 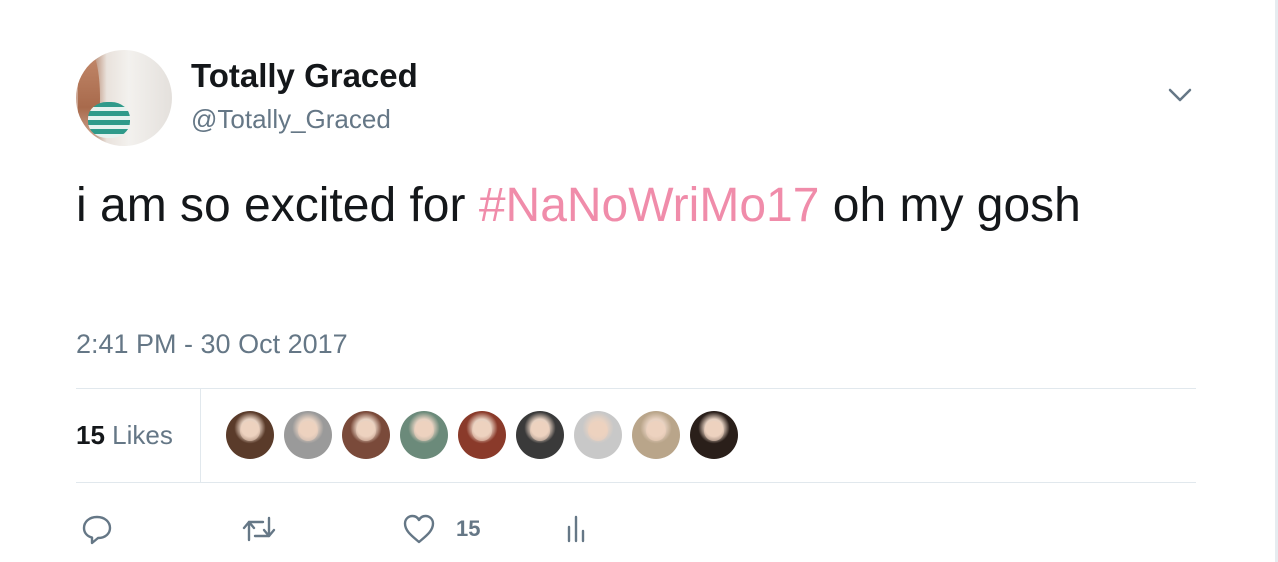 I want to click on author-avatar, so click(x=124, y=98).